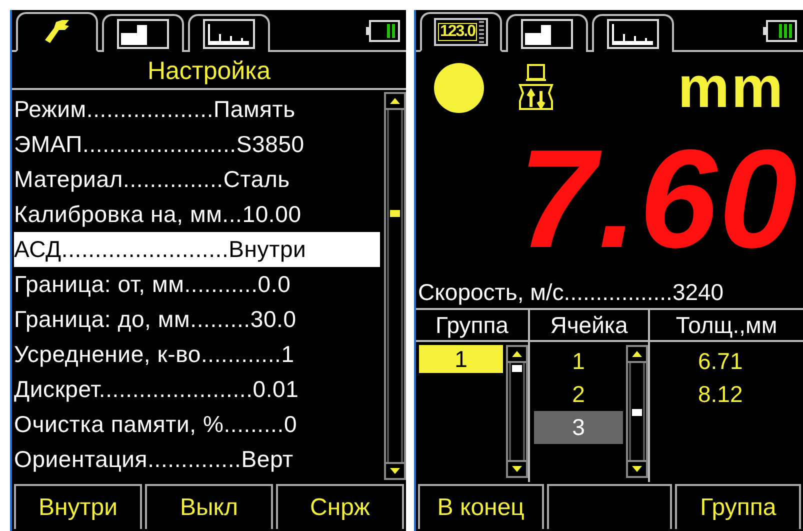 The height and width of the screenshot is (531, 803). What do you see at coordinates (209, 506) in the screenshot?
I see `soft-key-button: Выкл` at bounding box center [209, 506].